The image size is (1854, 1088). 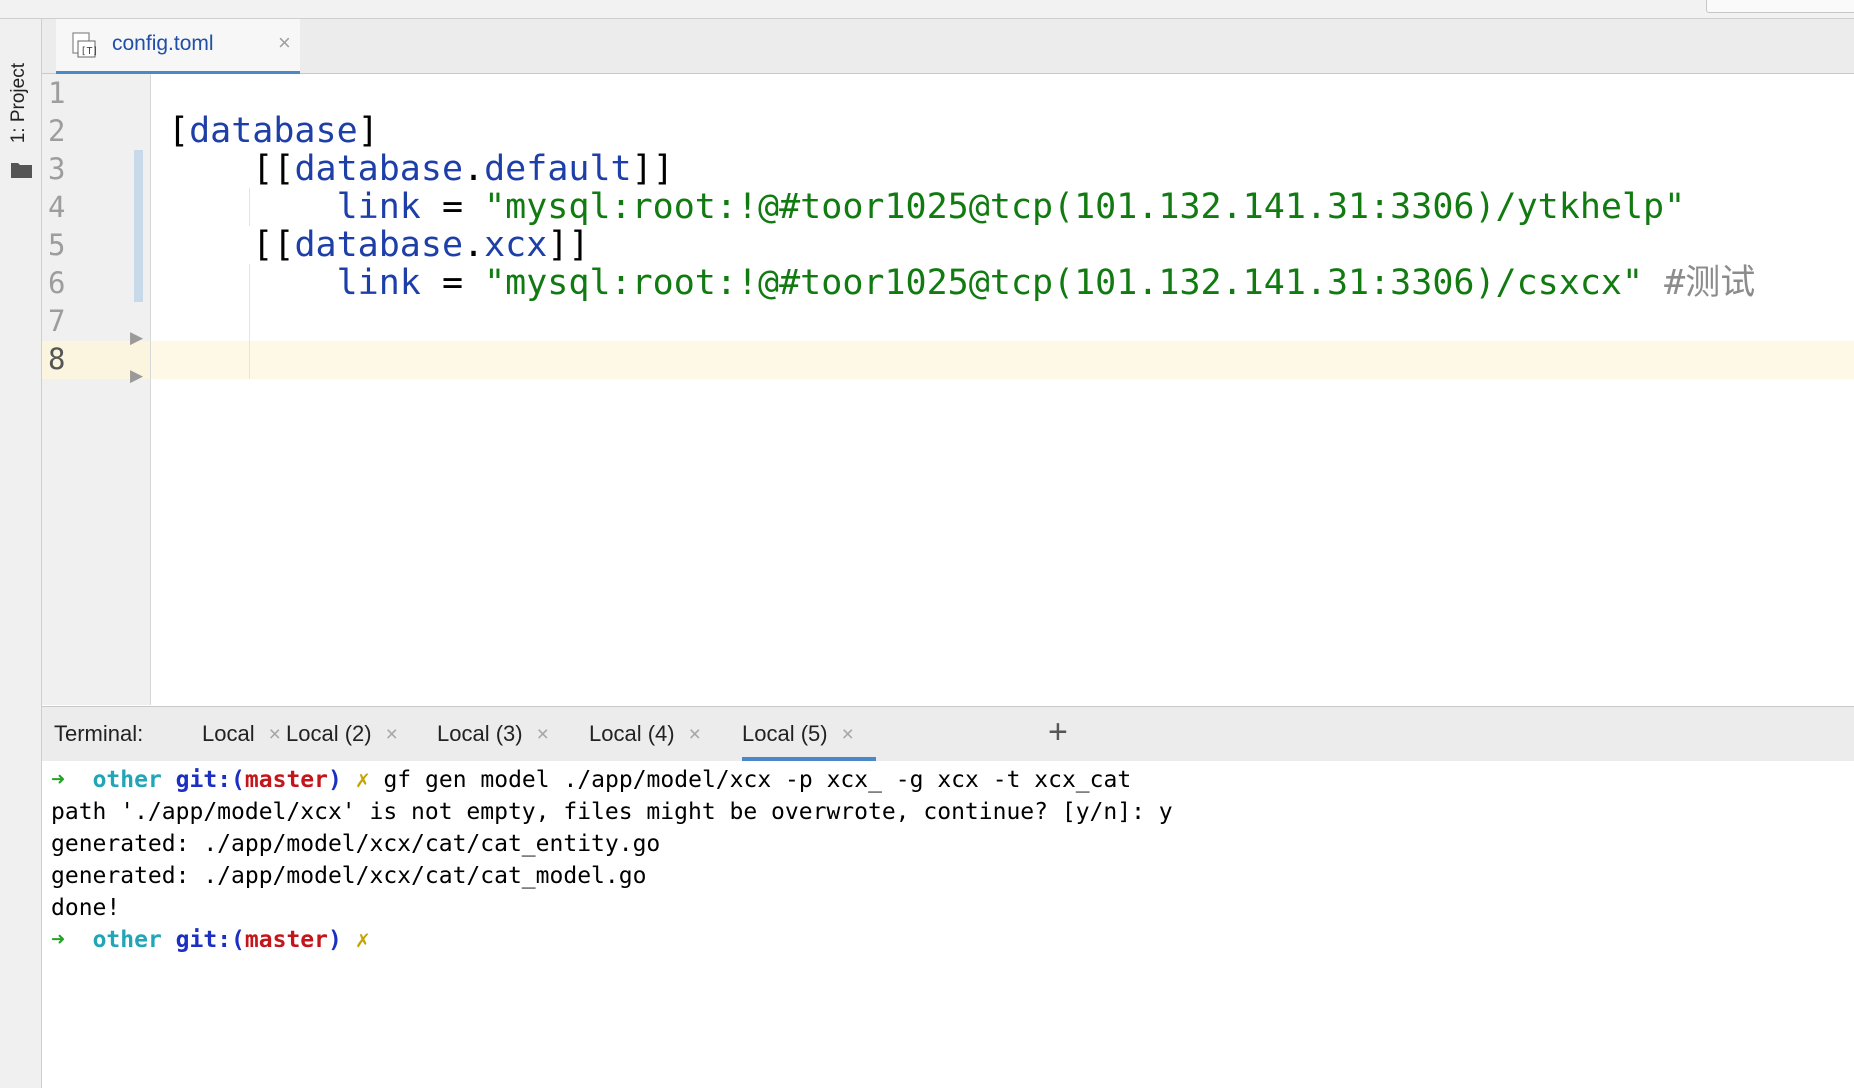 I want to click on toml-file-icon: [T], so click(x=84, y=45).